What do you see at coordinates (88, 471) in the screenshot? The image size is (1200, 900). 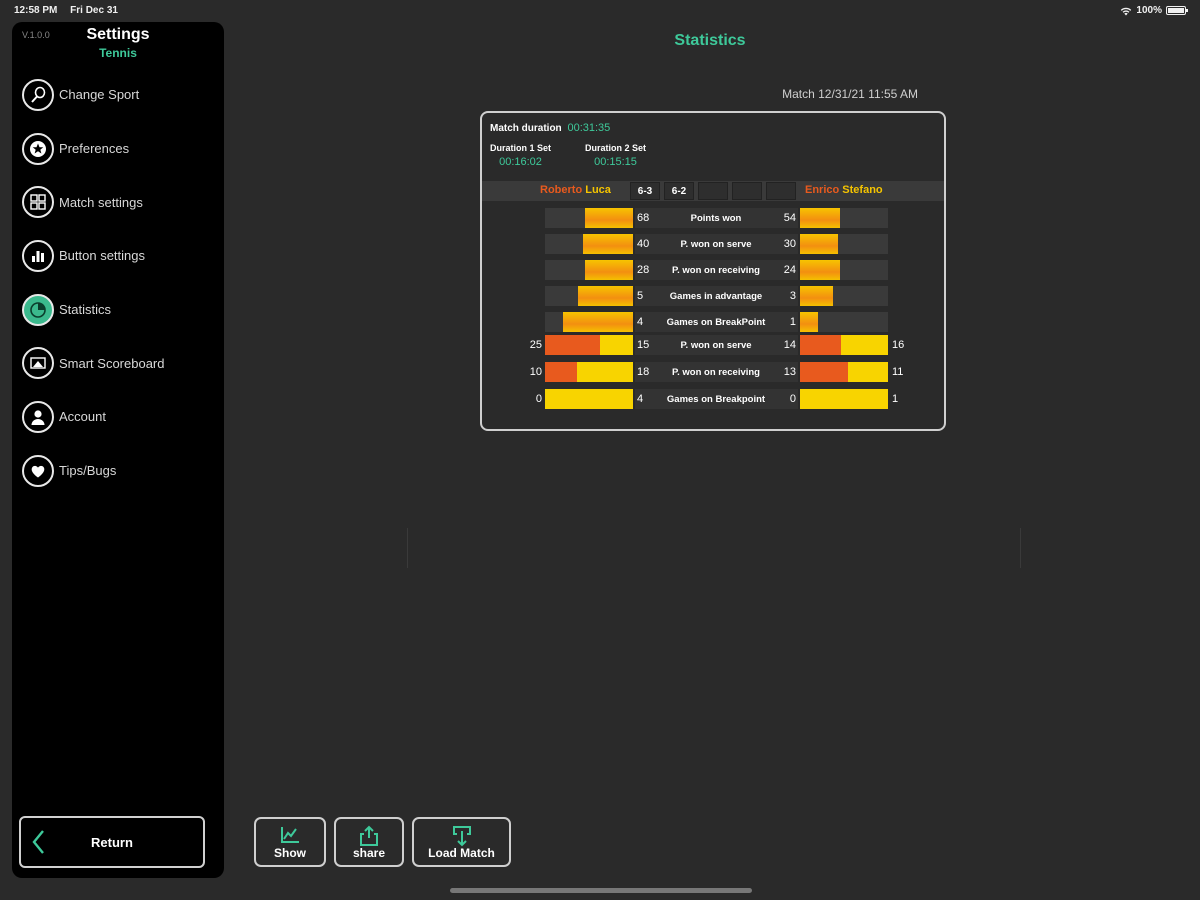 I see `sidebar-item-label: Tips/Bugs` at bounding box center [88, 471].